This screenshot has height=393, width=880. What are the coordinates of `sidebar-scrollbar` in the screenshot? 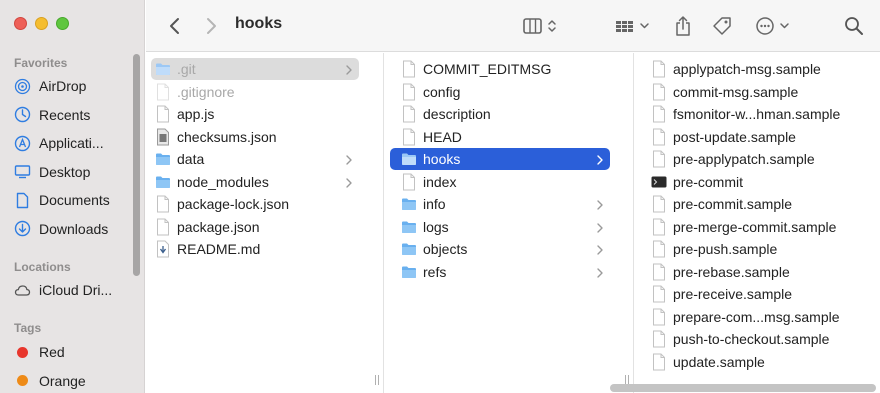 It's located at (136, 165).